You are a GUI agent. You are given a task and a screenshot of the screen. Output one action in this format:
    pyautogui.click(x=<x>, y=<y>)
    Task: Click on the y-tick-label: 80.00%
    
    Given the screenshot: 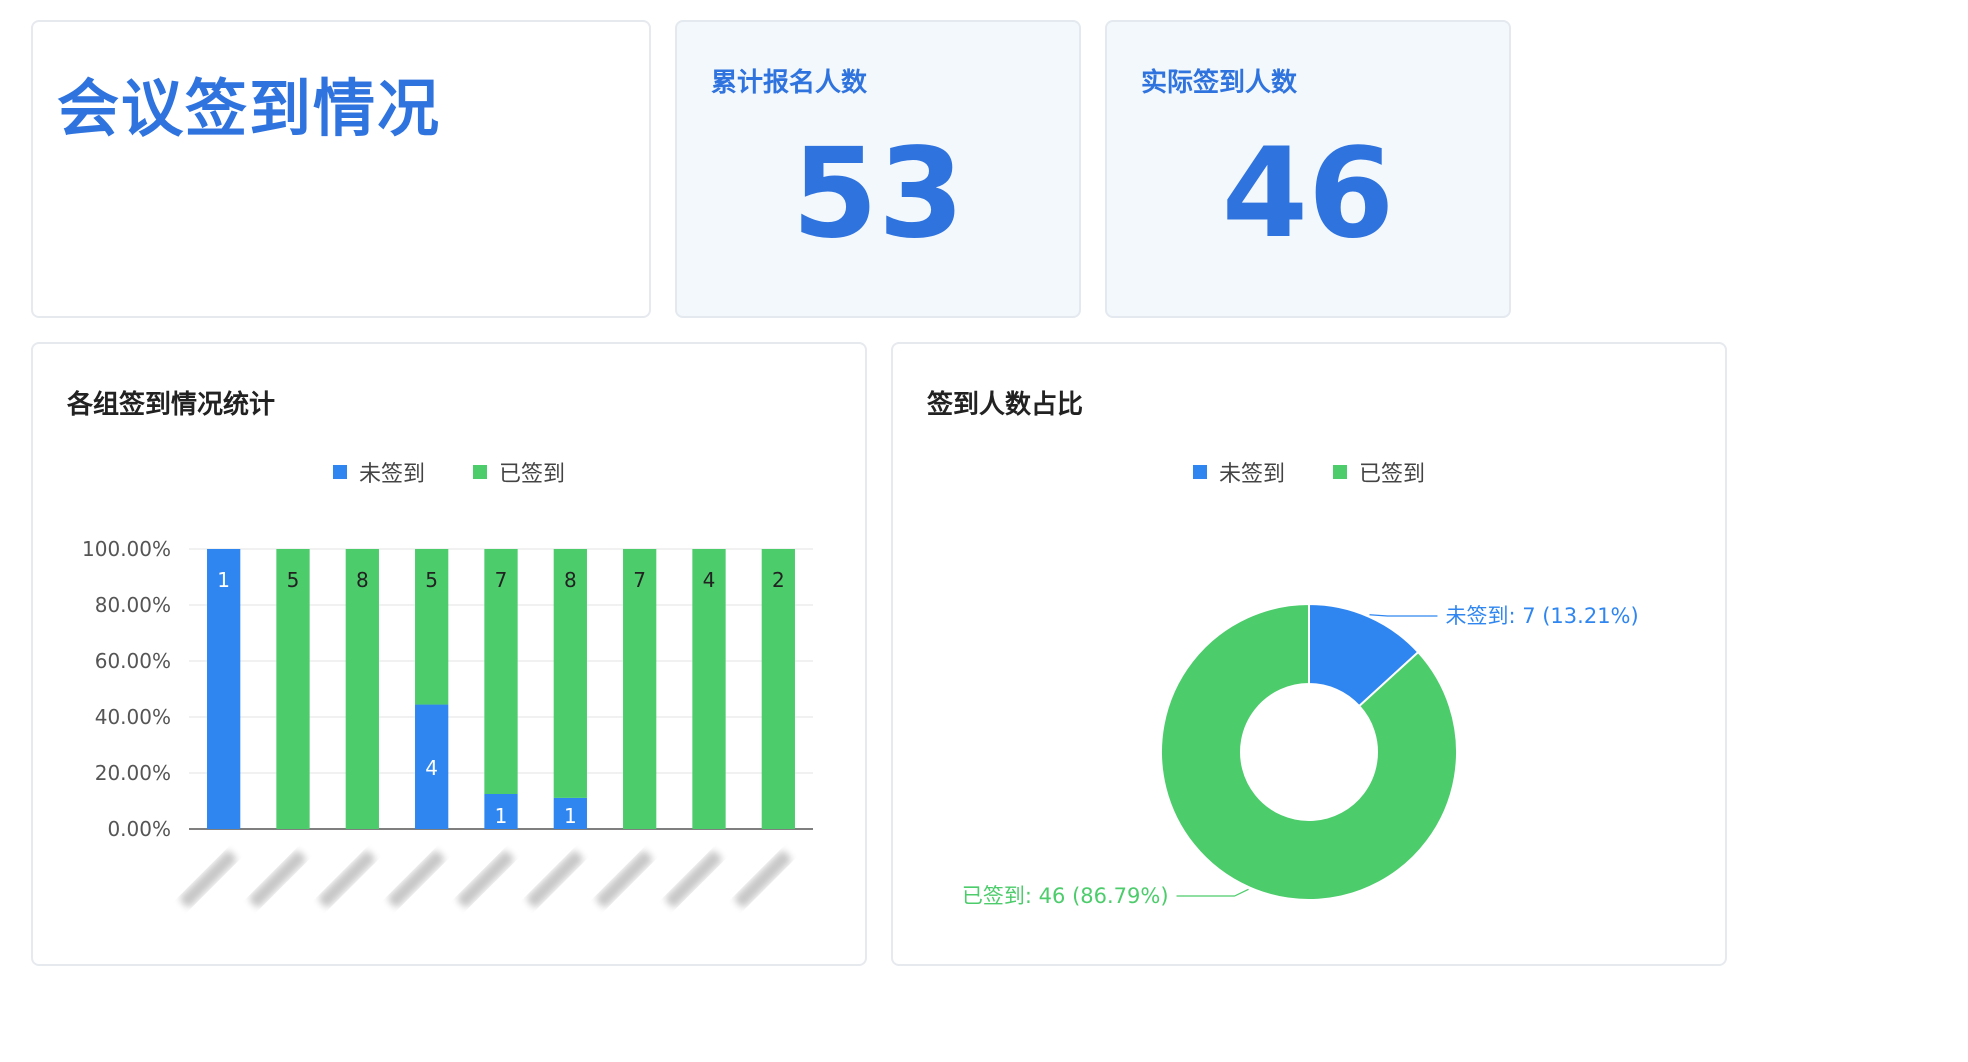 What is the action you would take?
    pyautogui.click(x=133, y=605)
    